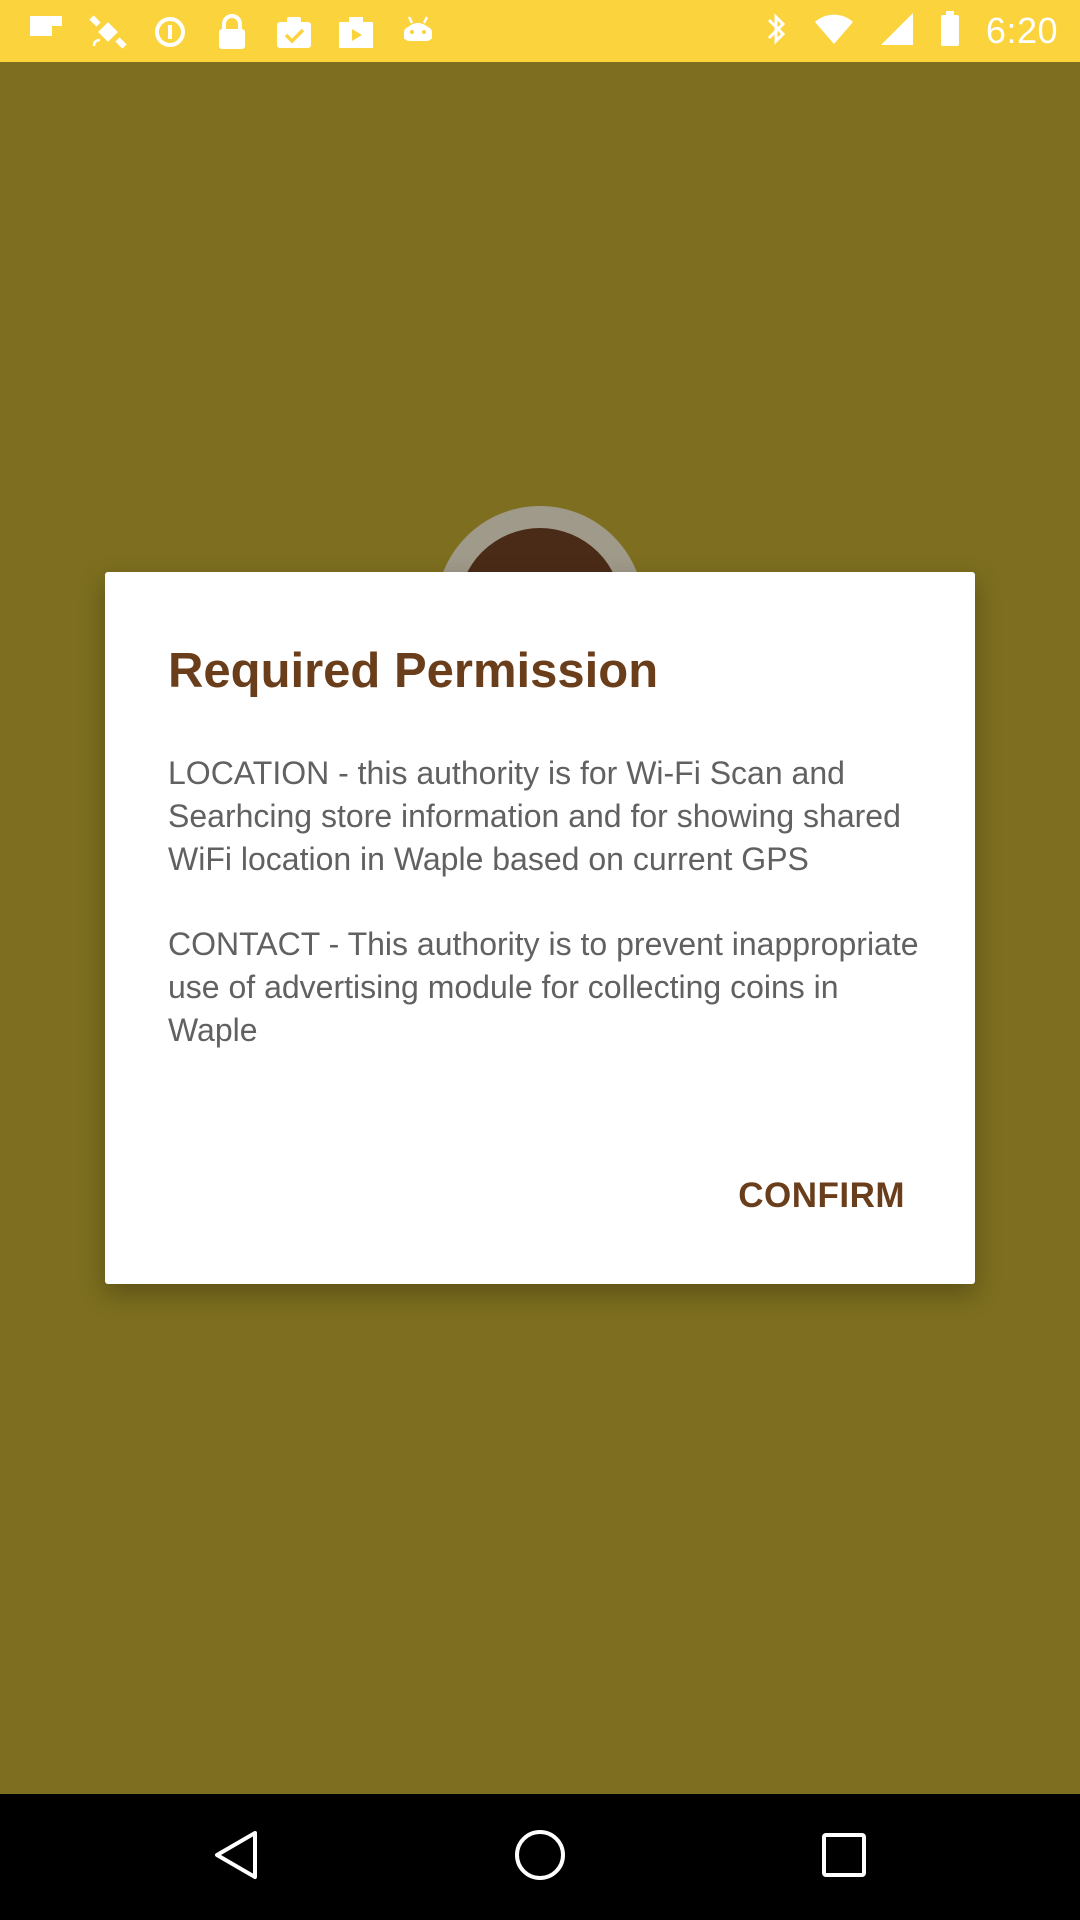  I want to click on confirm-button: CONFIRM, so click(821, 1196).